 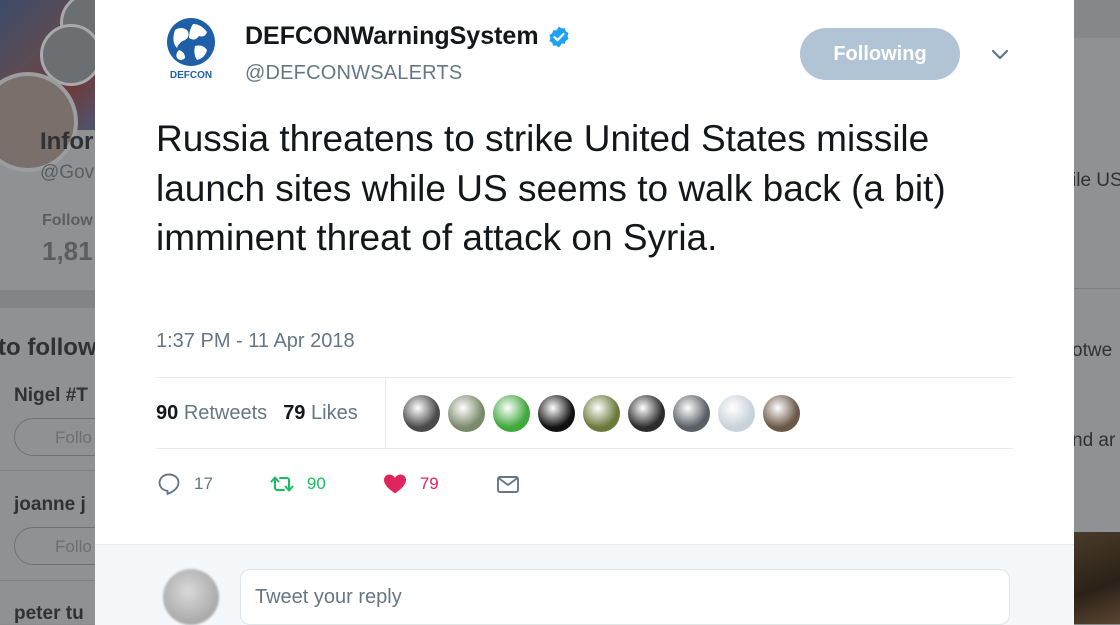 I want to click on retweet-action: 90, so click(x=297, y=484).